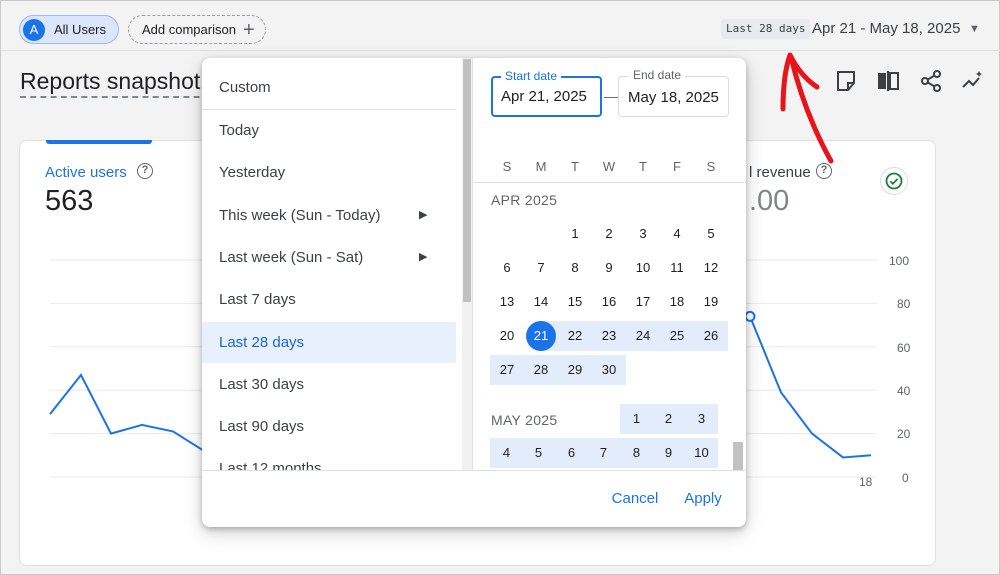 This screenshot has width=1000, height=575. What do you see at coordinates (329, 426) in the screenshot?
I see `preset-last-90-days: Last 90 days` at bounding box center [329, 426].